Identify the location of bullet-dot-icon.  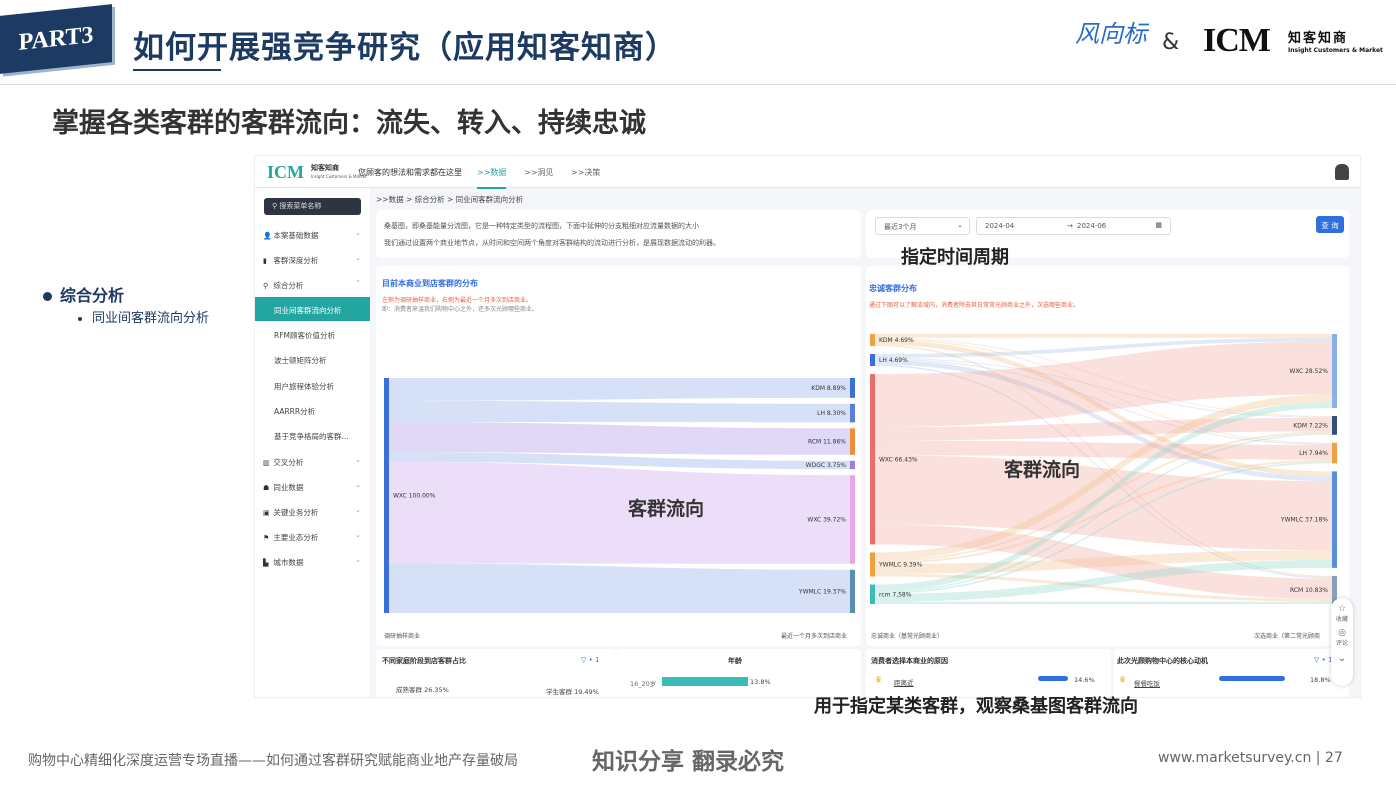
(47, 296).